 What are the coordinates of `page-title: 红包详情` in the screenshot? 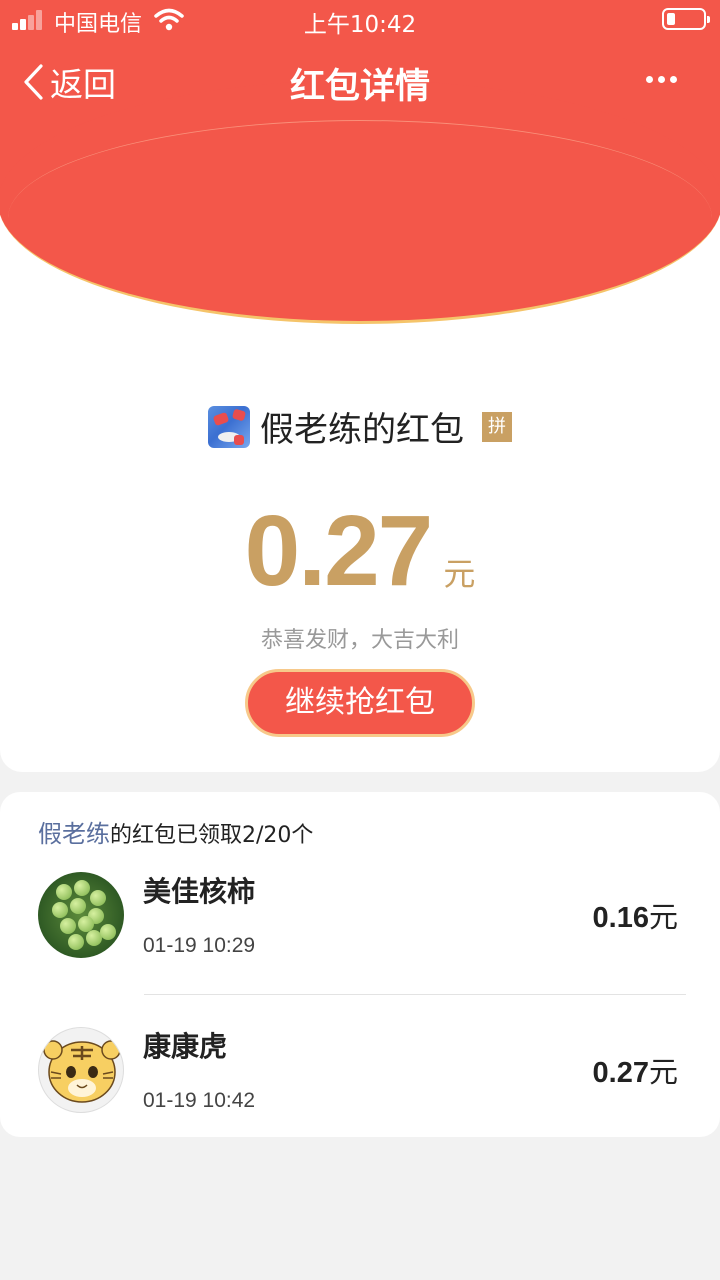 It's located at (359, 87).